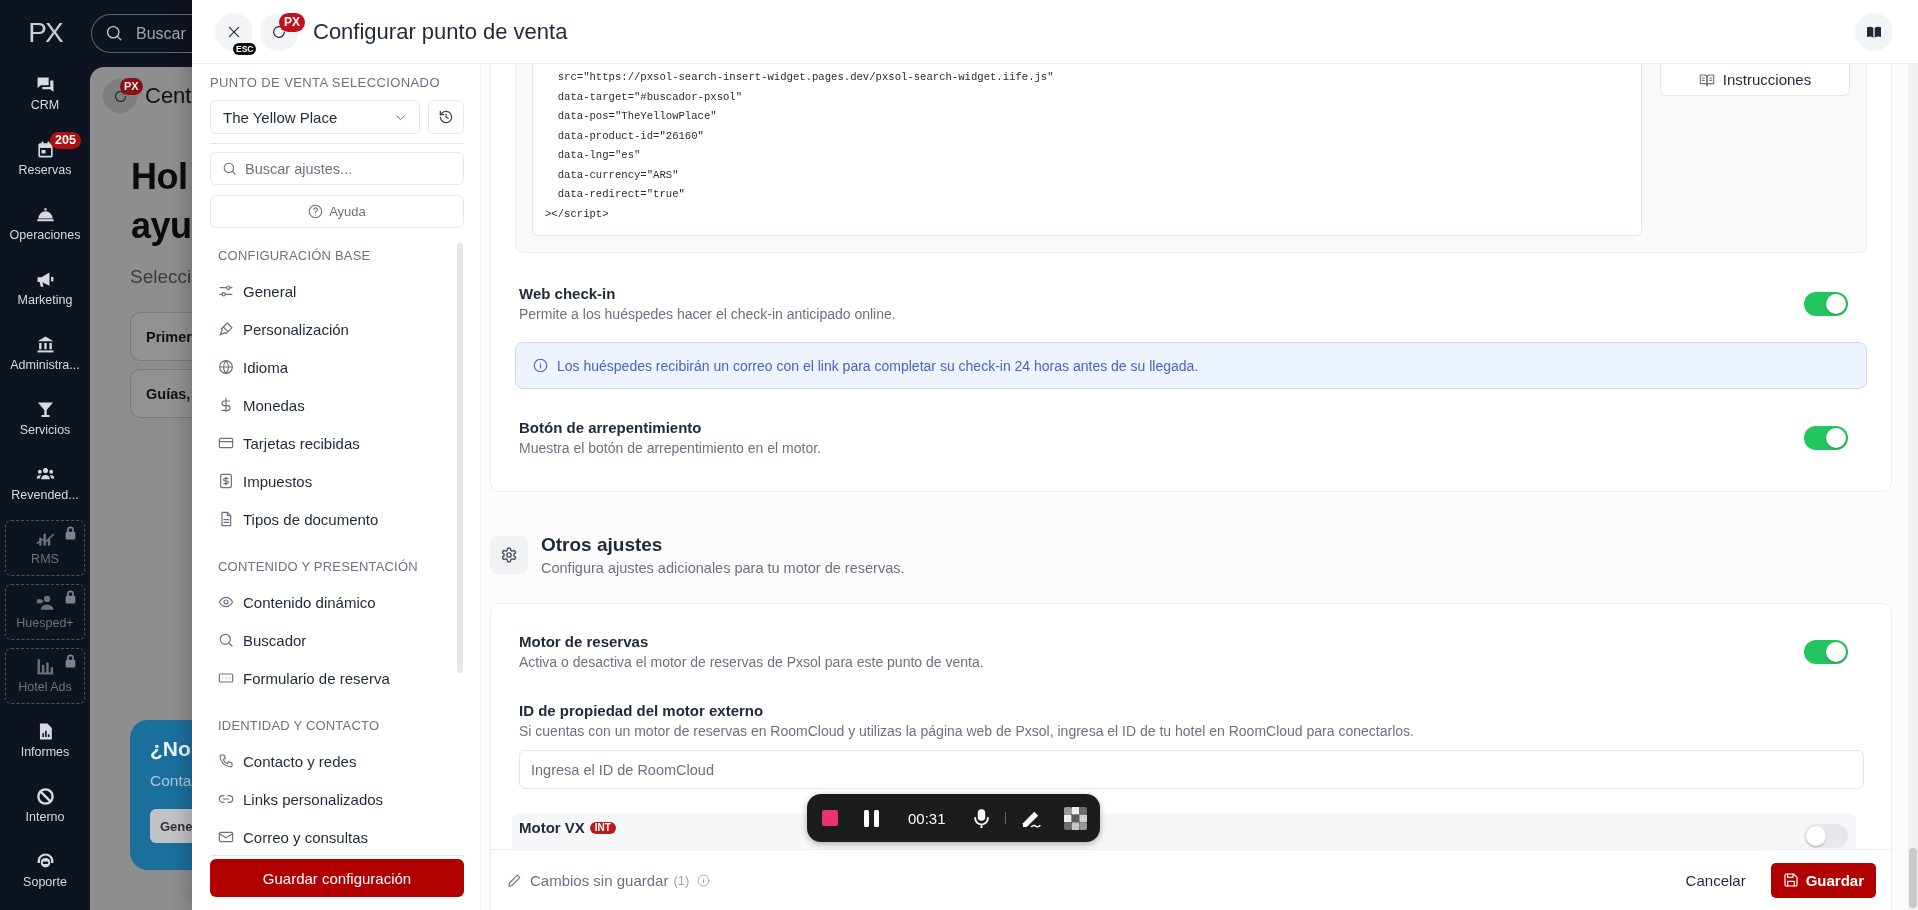 The width and height of the screenshot is (1918, 910). Describe the element at coordinates (161, 277) in the screenshot. I see `page-subtitle: Selecci` at that location.